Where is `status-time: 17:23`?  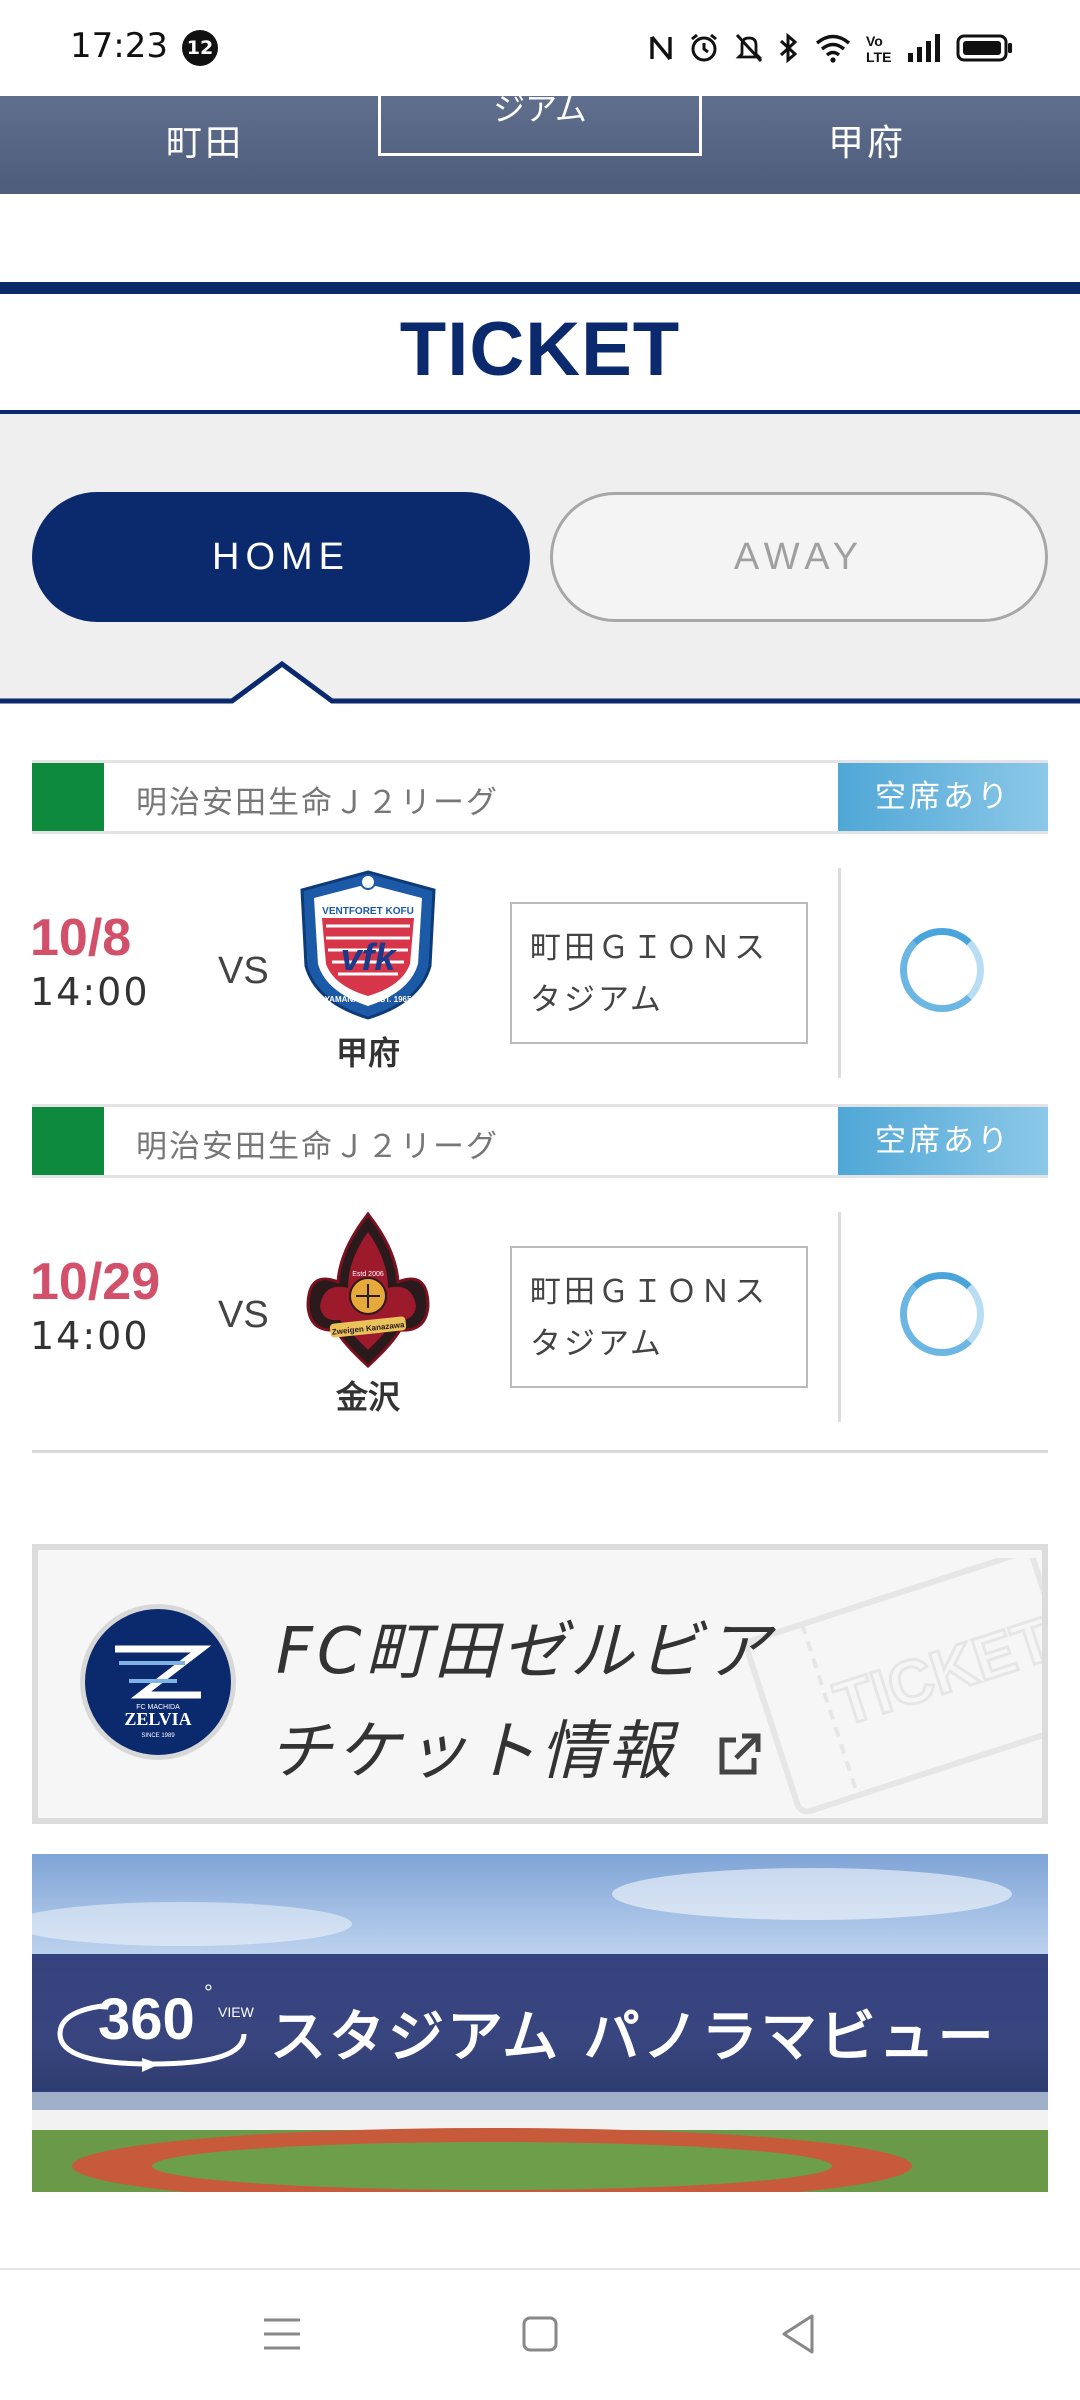
status-time: 17:23 is located at coordinates (119, 46).